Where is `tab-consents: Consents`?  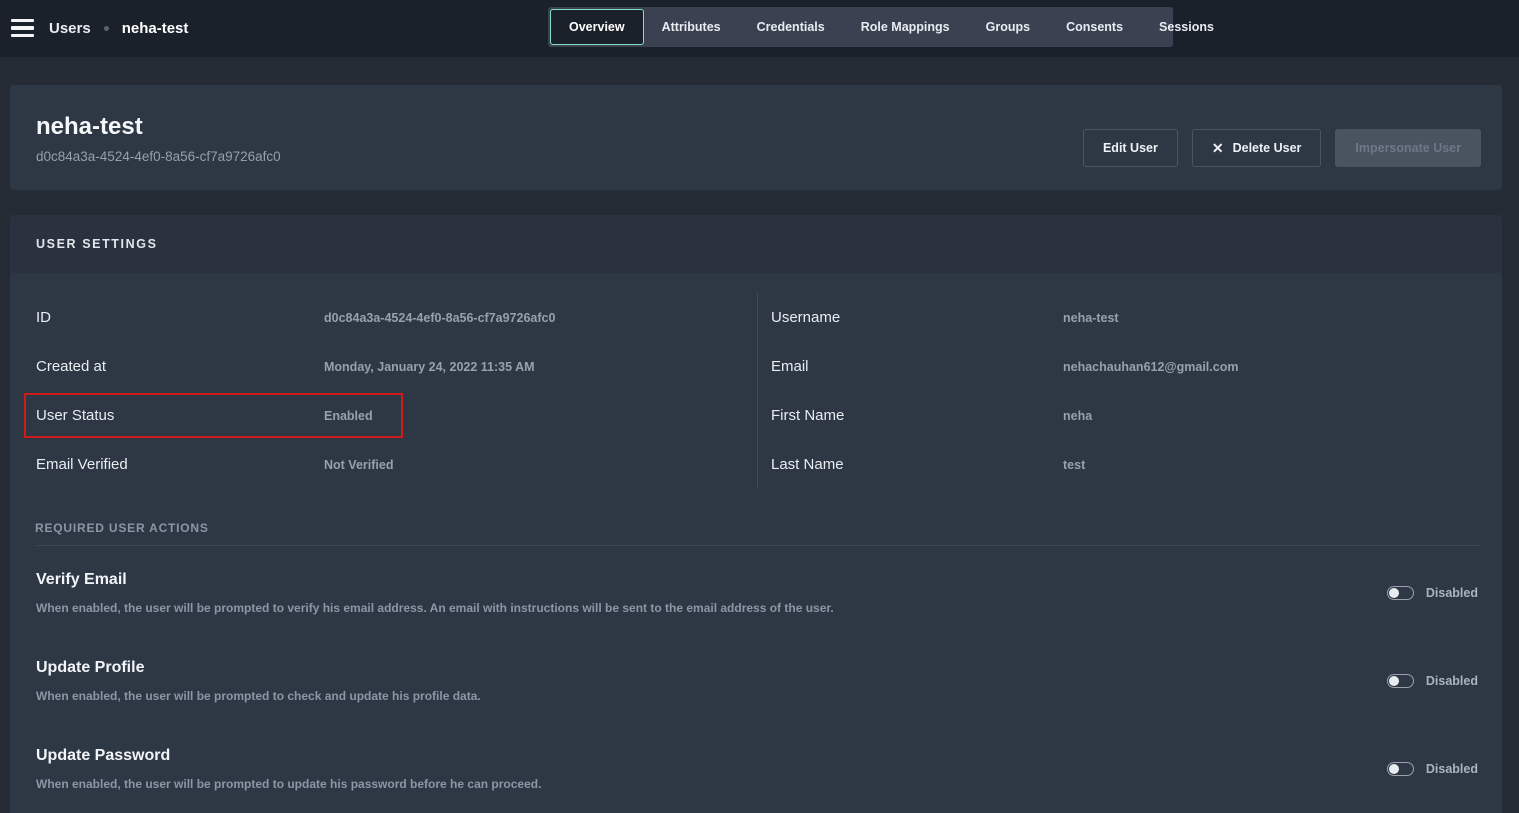
tab-consents: Consents is located at coordinates (1094, 27).